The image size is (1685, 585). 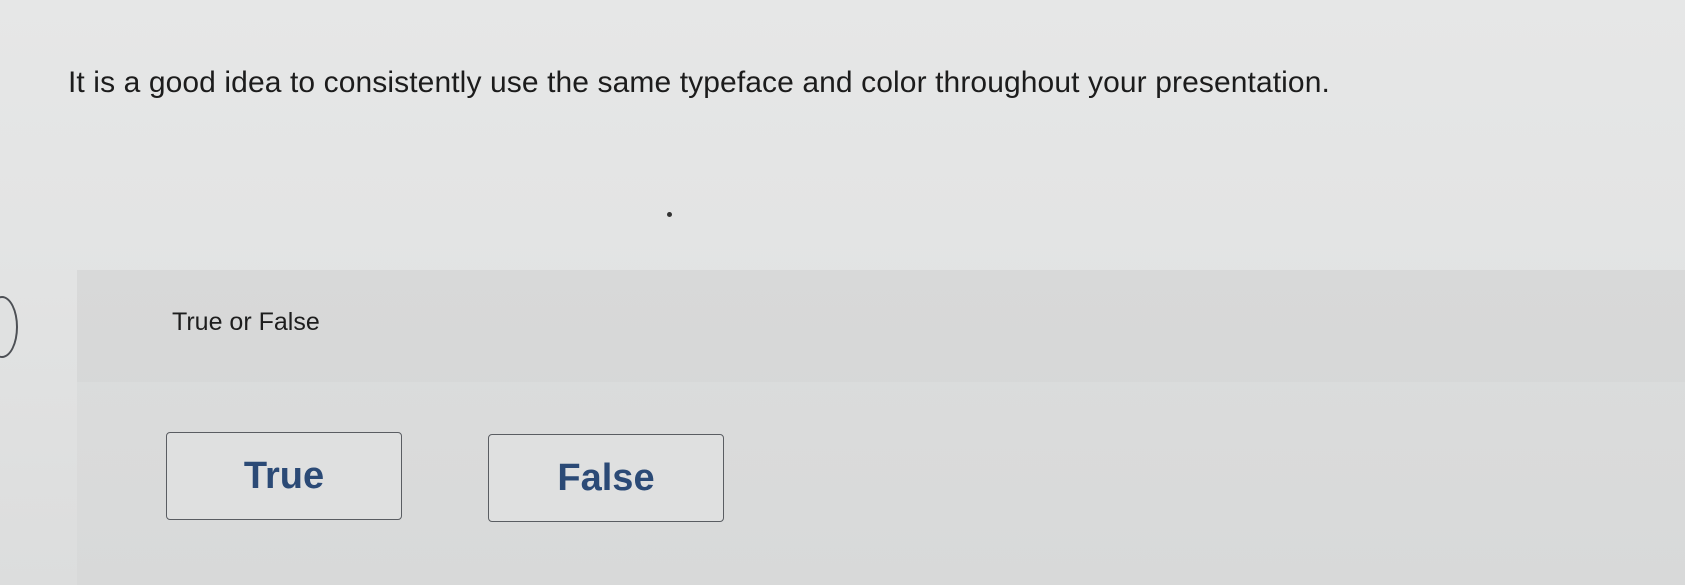 I want to click on true-button: True, so click(x=284, y=476).